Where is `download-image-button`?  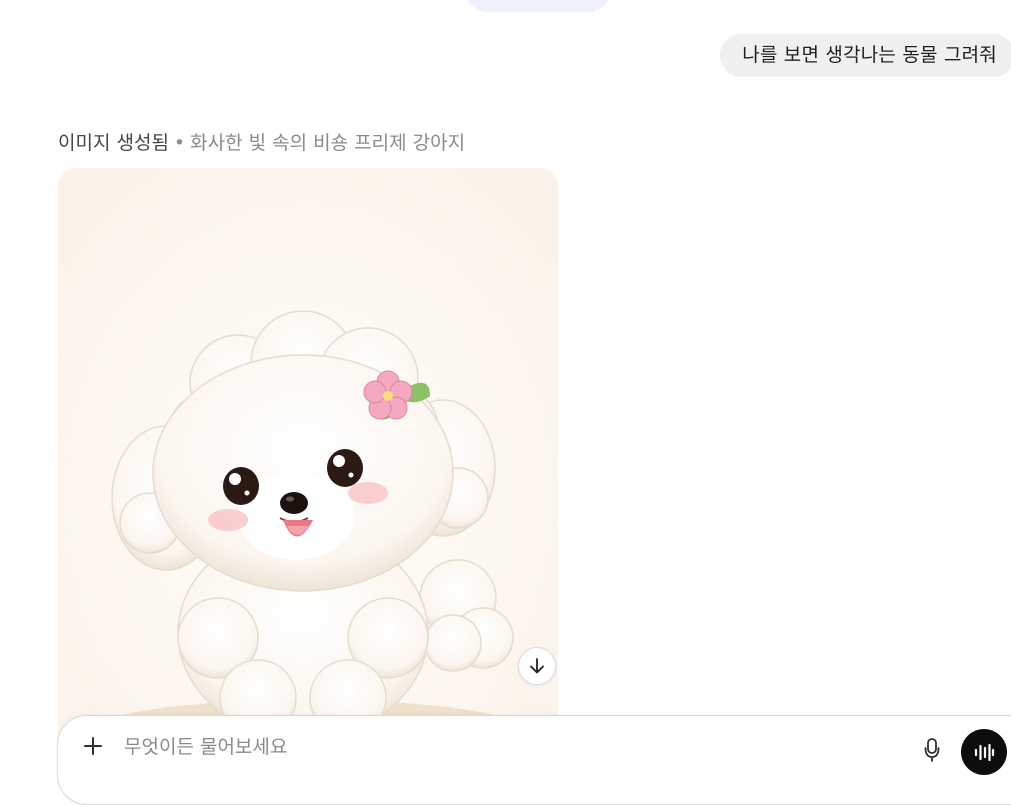 download-image-button is located at coordinates (537, 666).